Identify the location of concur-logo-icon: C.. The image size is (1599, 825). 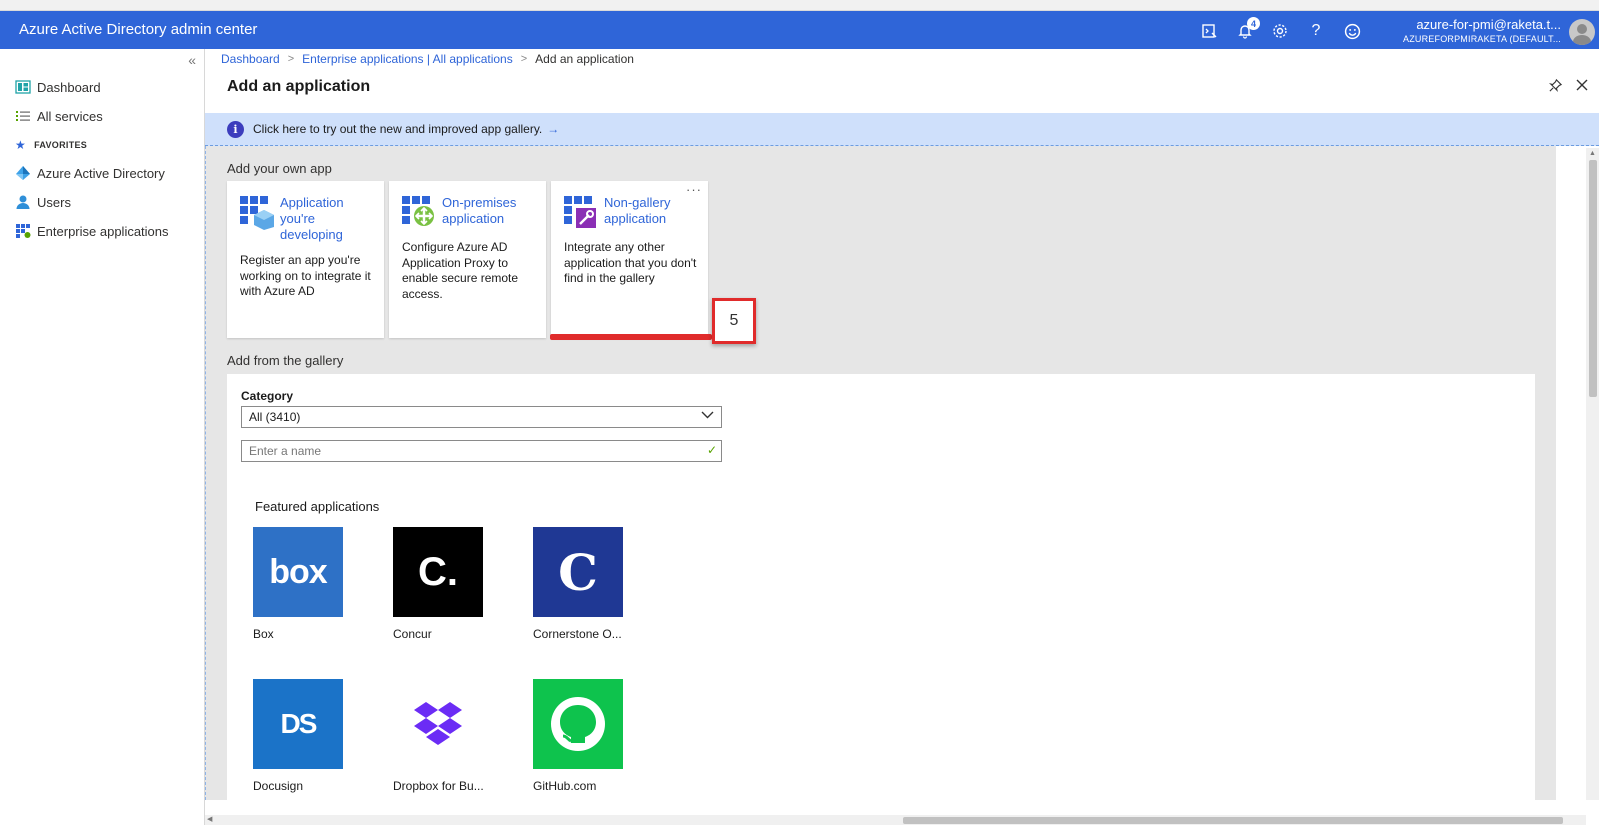
(438, 572).